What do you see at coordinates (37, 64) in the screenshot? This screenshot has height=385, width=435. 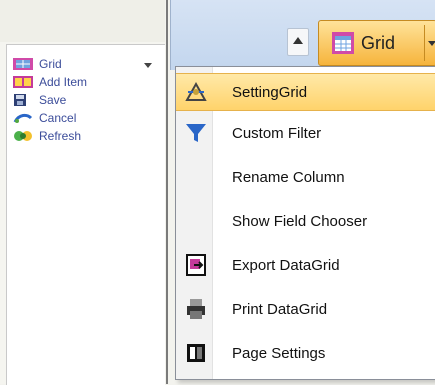 I see `left-item-grid: Grid` at bounding box center [37, 64].